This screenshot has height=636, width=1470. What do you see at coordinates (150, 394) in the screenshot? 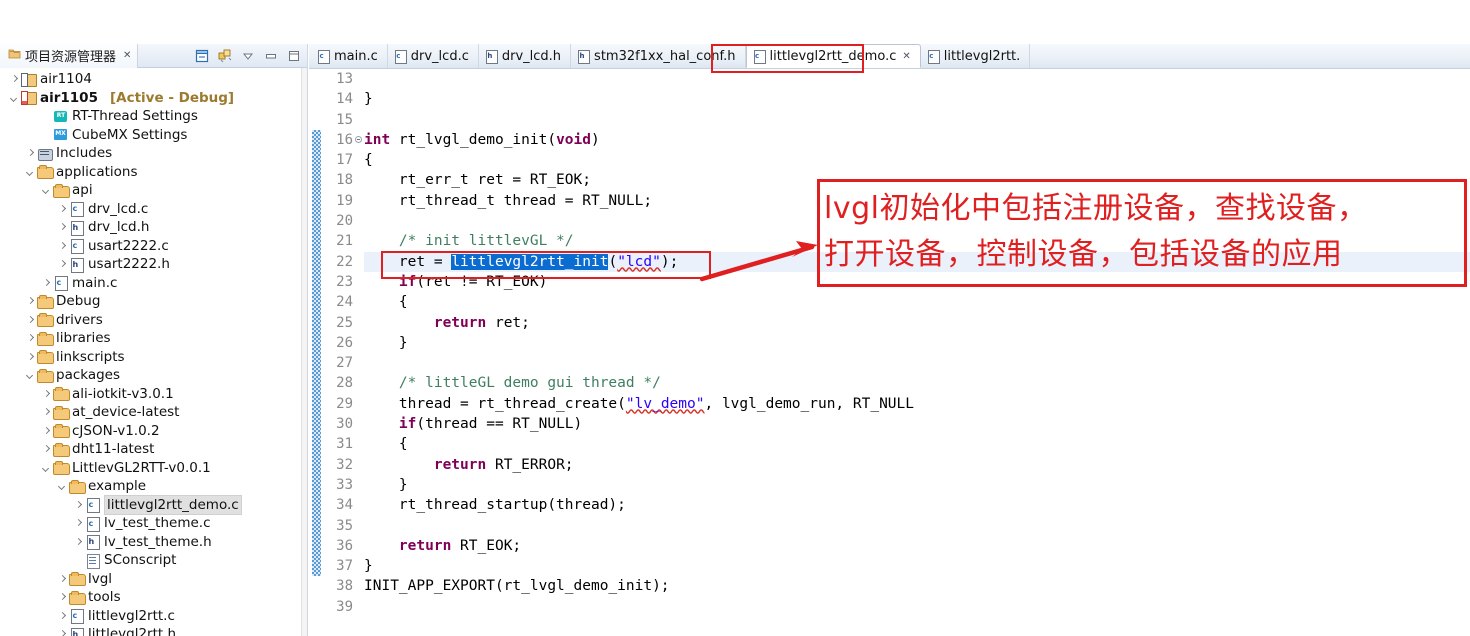
I see `tree-item-ali-iotkit-v3-0-1: ali-iotkit-v3.0.1` at bounding box center [150, 394].